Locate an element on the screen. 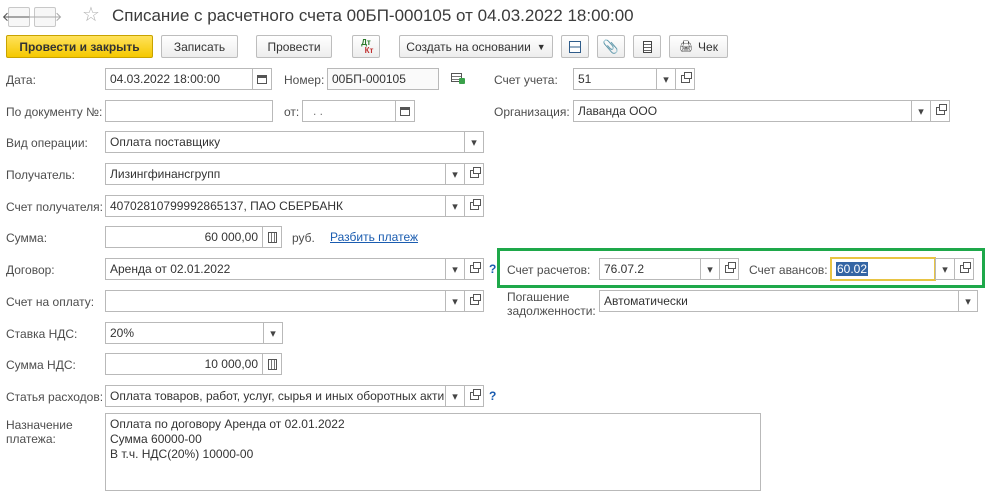 The height and width of the screenshot is (496, 997). calendar-icon is located at coordinates (405, 111).